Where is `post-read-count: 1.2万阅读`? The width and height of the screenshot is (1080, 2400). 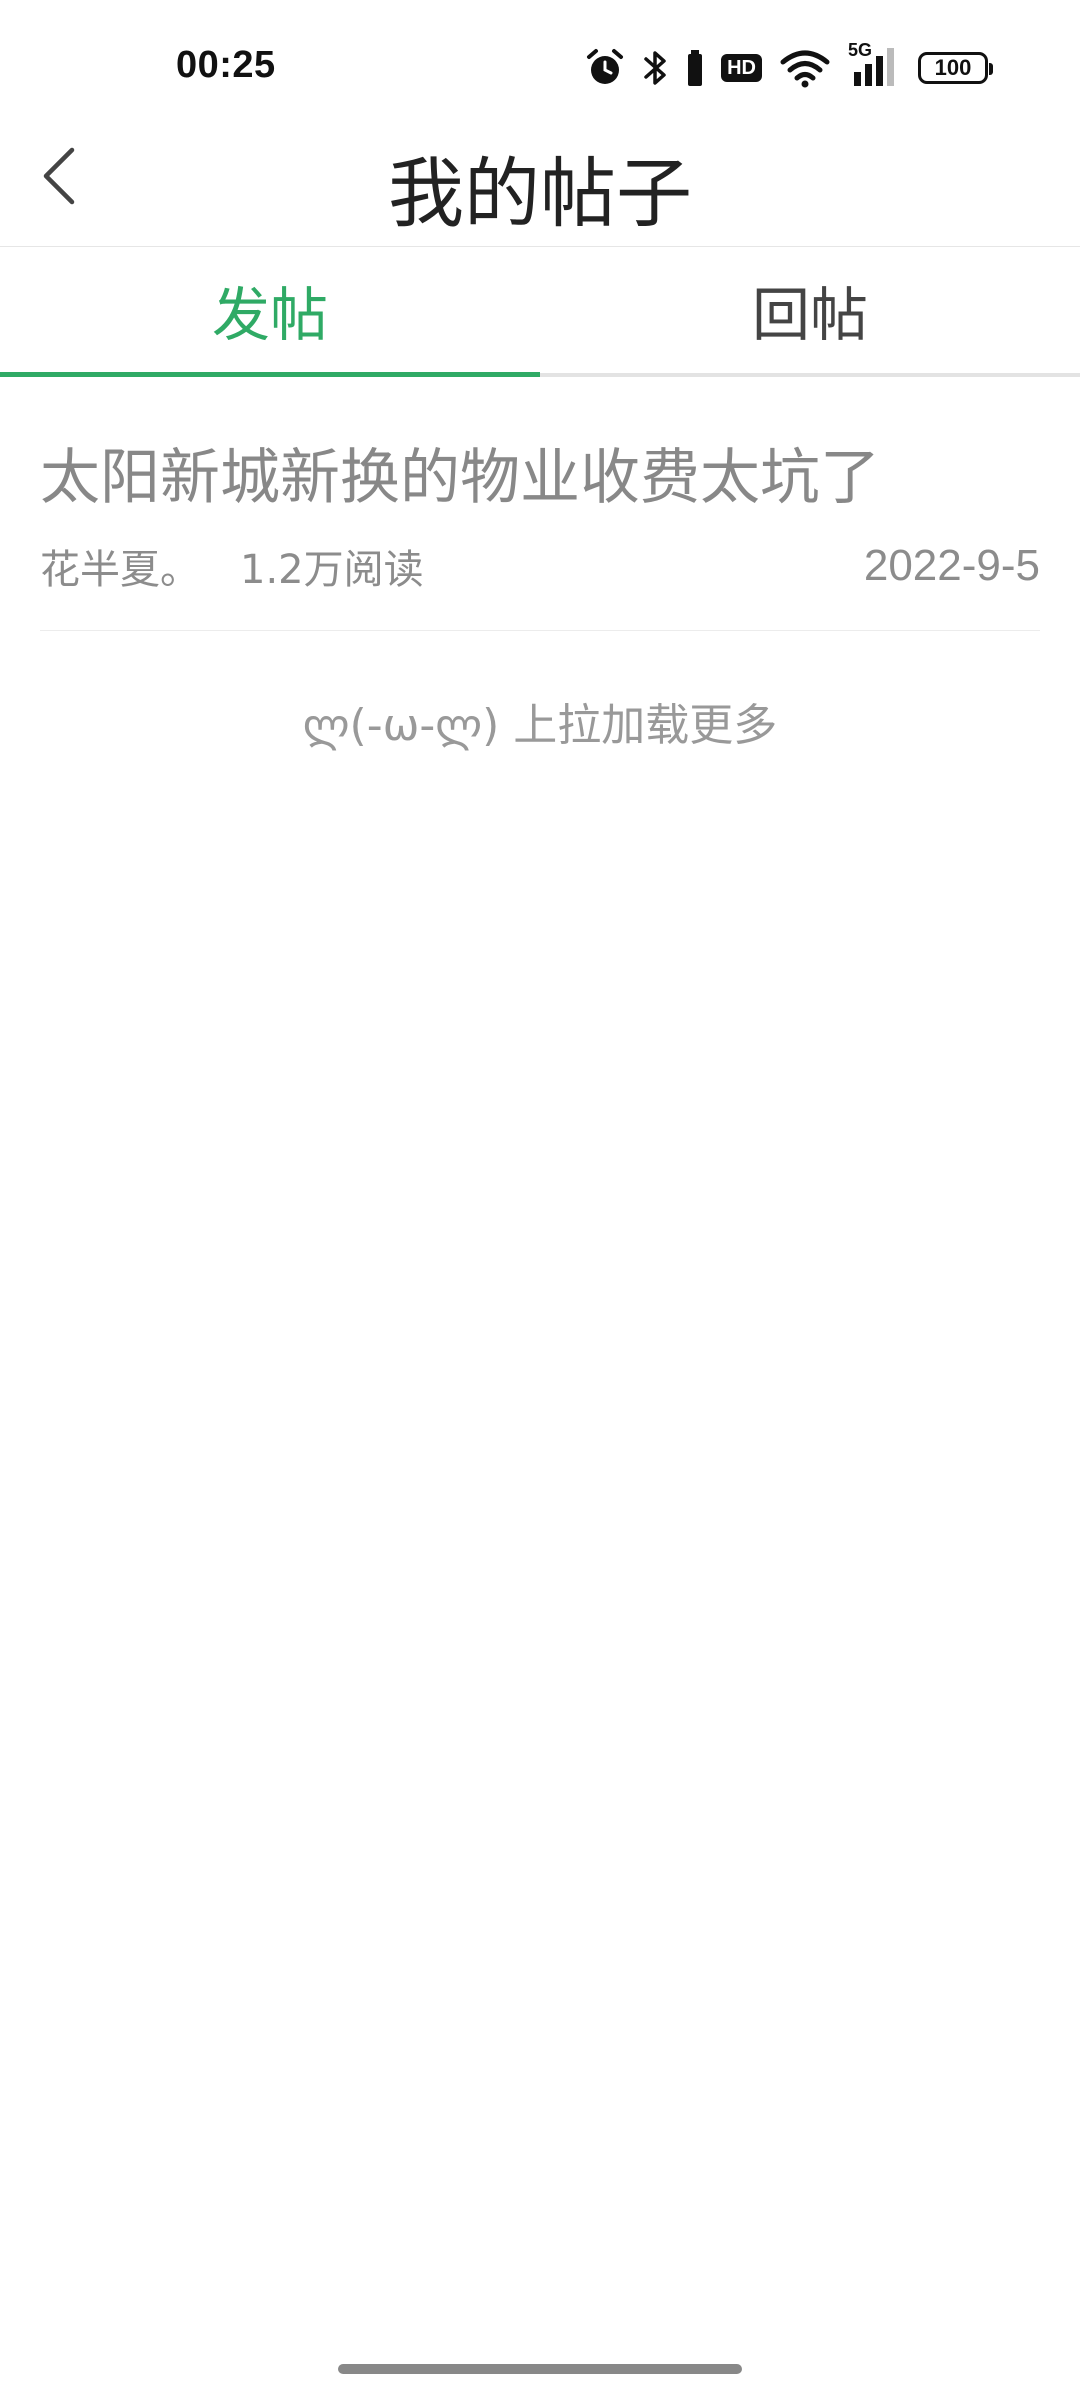
post-read-count: 1.2万阅读 is located at coordinates (332, 570).